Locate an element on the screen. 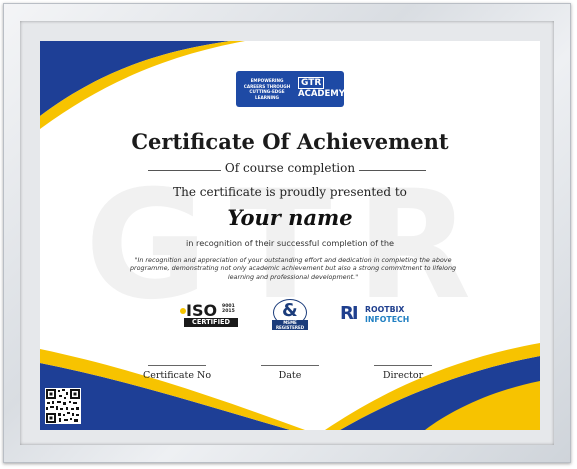 The width and height of the screenshot is (577, 469). recipient-name: Your name is located at coordinates (290, 217).